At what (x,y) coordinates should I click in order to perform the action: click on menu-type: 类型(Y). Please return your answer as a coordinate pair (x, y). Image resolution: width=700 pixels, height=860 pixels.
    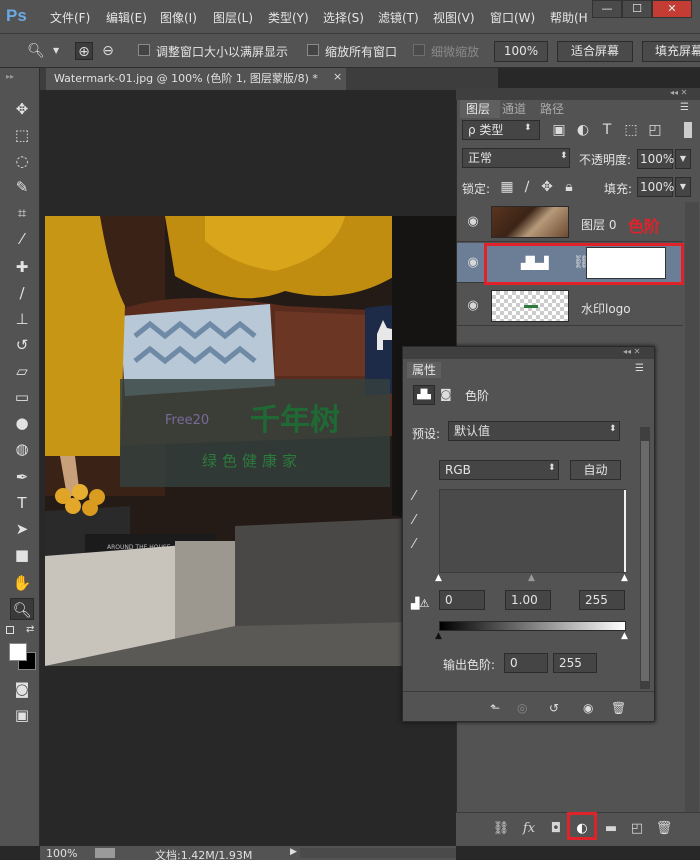
    Looking at the image, I should click on (288, 17).